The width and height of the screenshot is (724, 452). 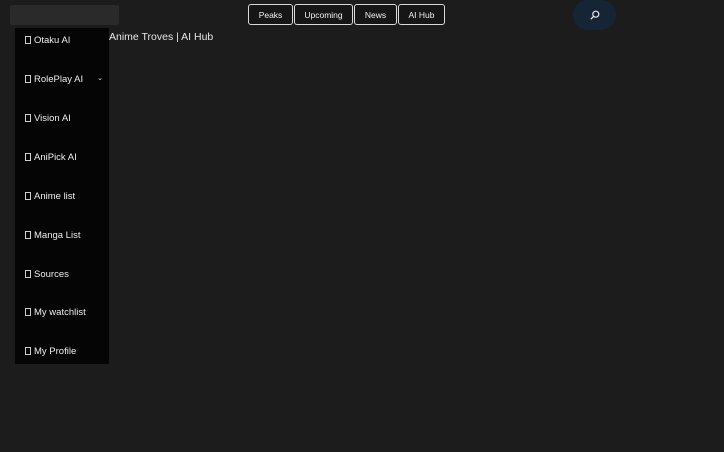 I want to click on top-search-input, so click(x=64, y=15).